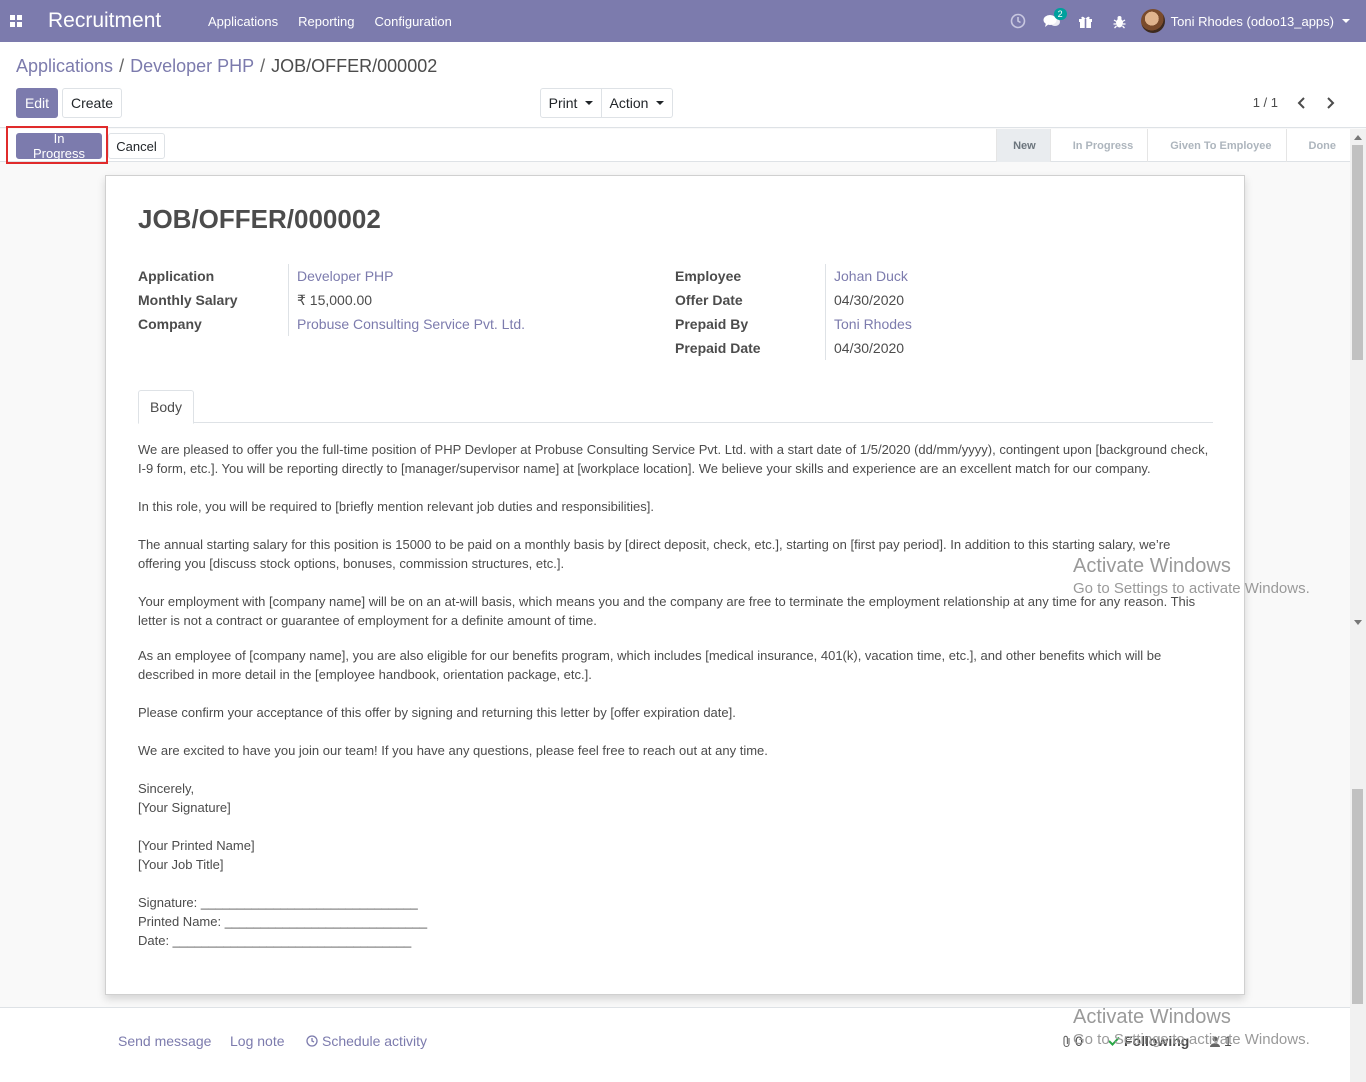  What do you see at coordinates (312, 1041) in the screenshot?
I see `clock-icon` at bounding box center [312, 1041].